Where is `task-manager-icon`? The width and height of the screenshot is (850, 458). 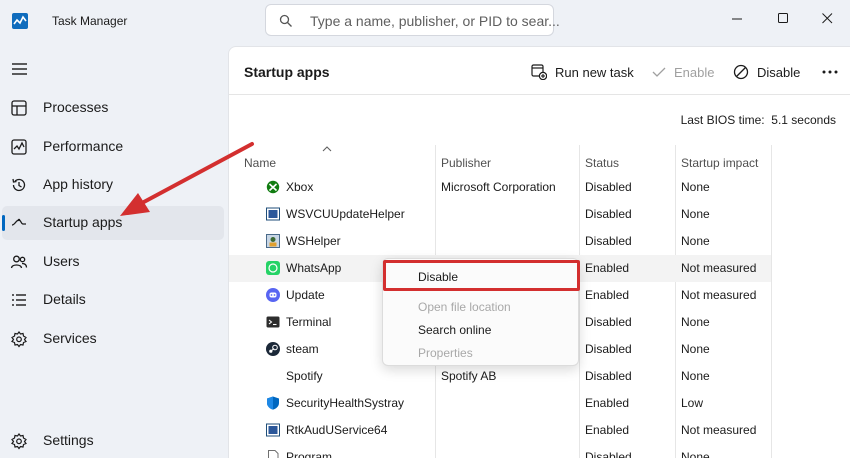 task-manager-icon is located at coordinates (20, 21).